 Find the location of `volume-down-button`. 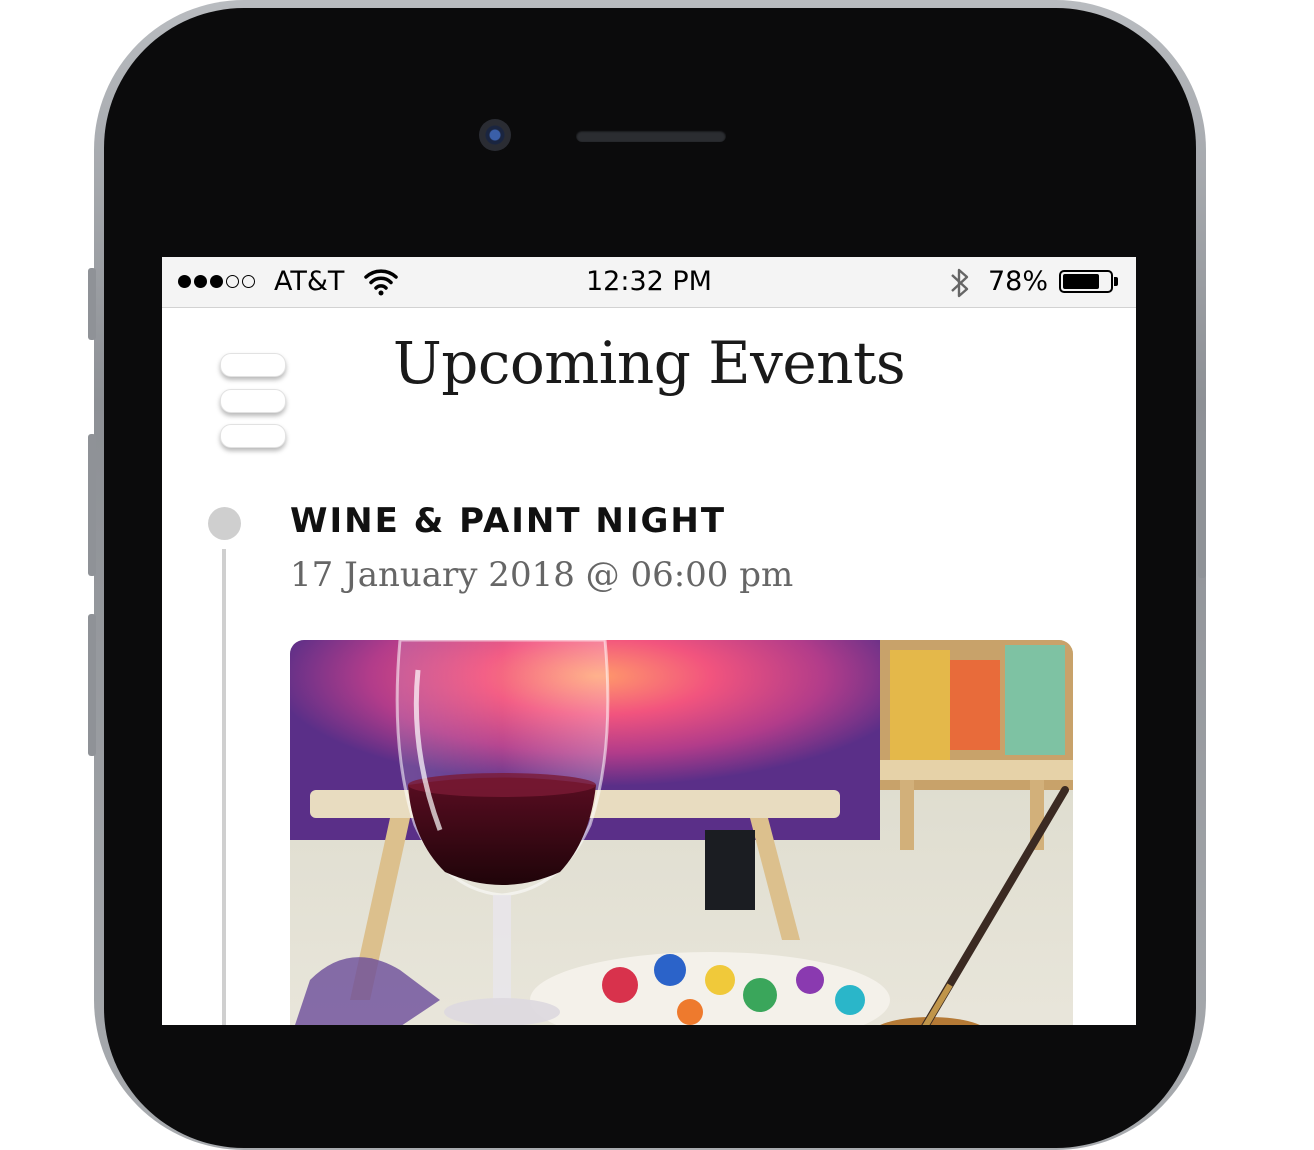

volume-down-button is located at coordinates (92, 685).